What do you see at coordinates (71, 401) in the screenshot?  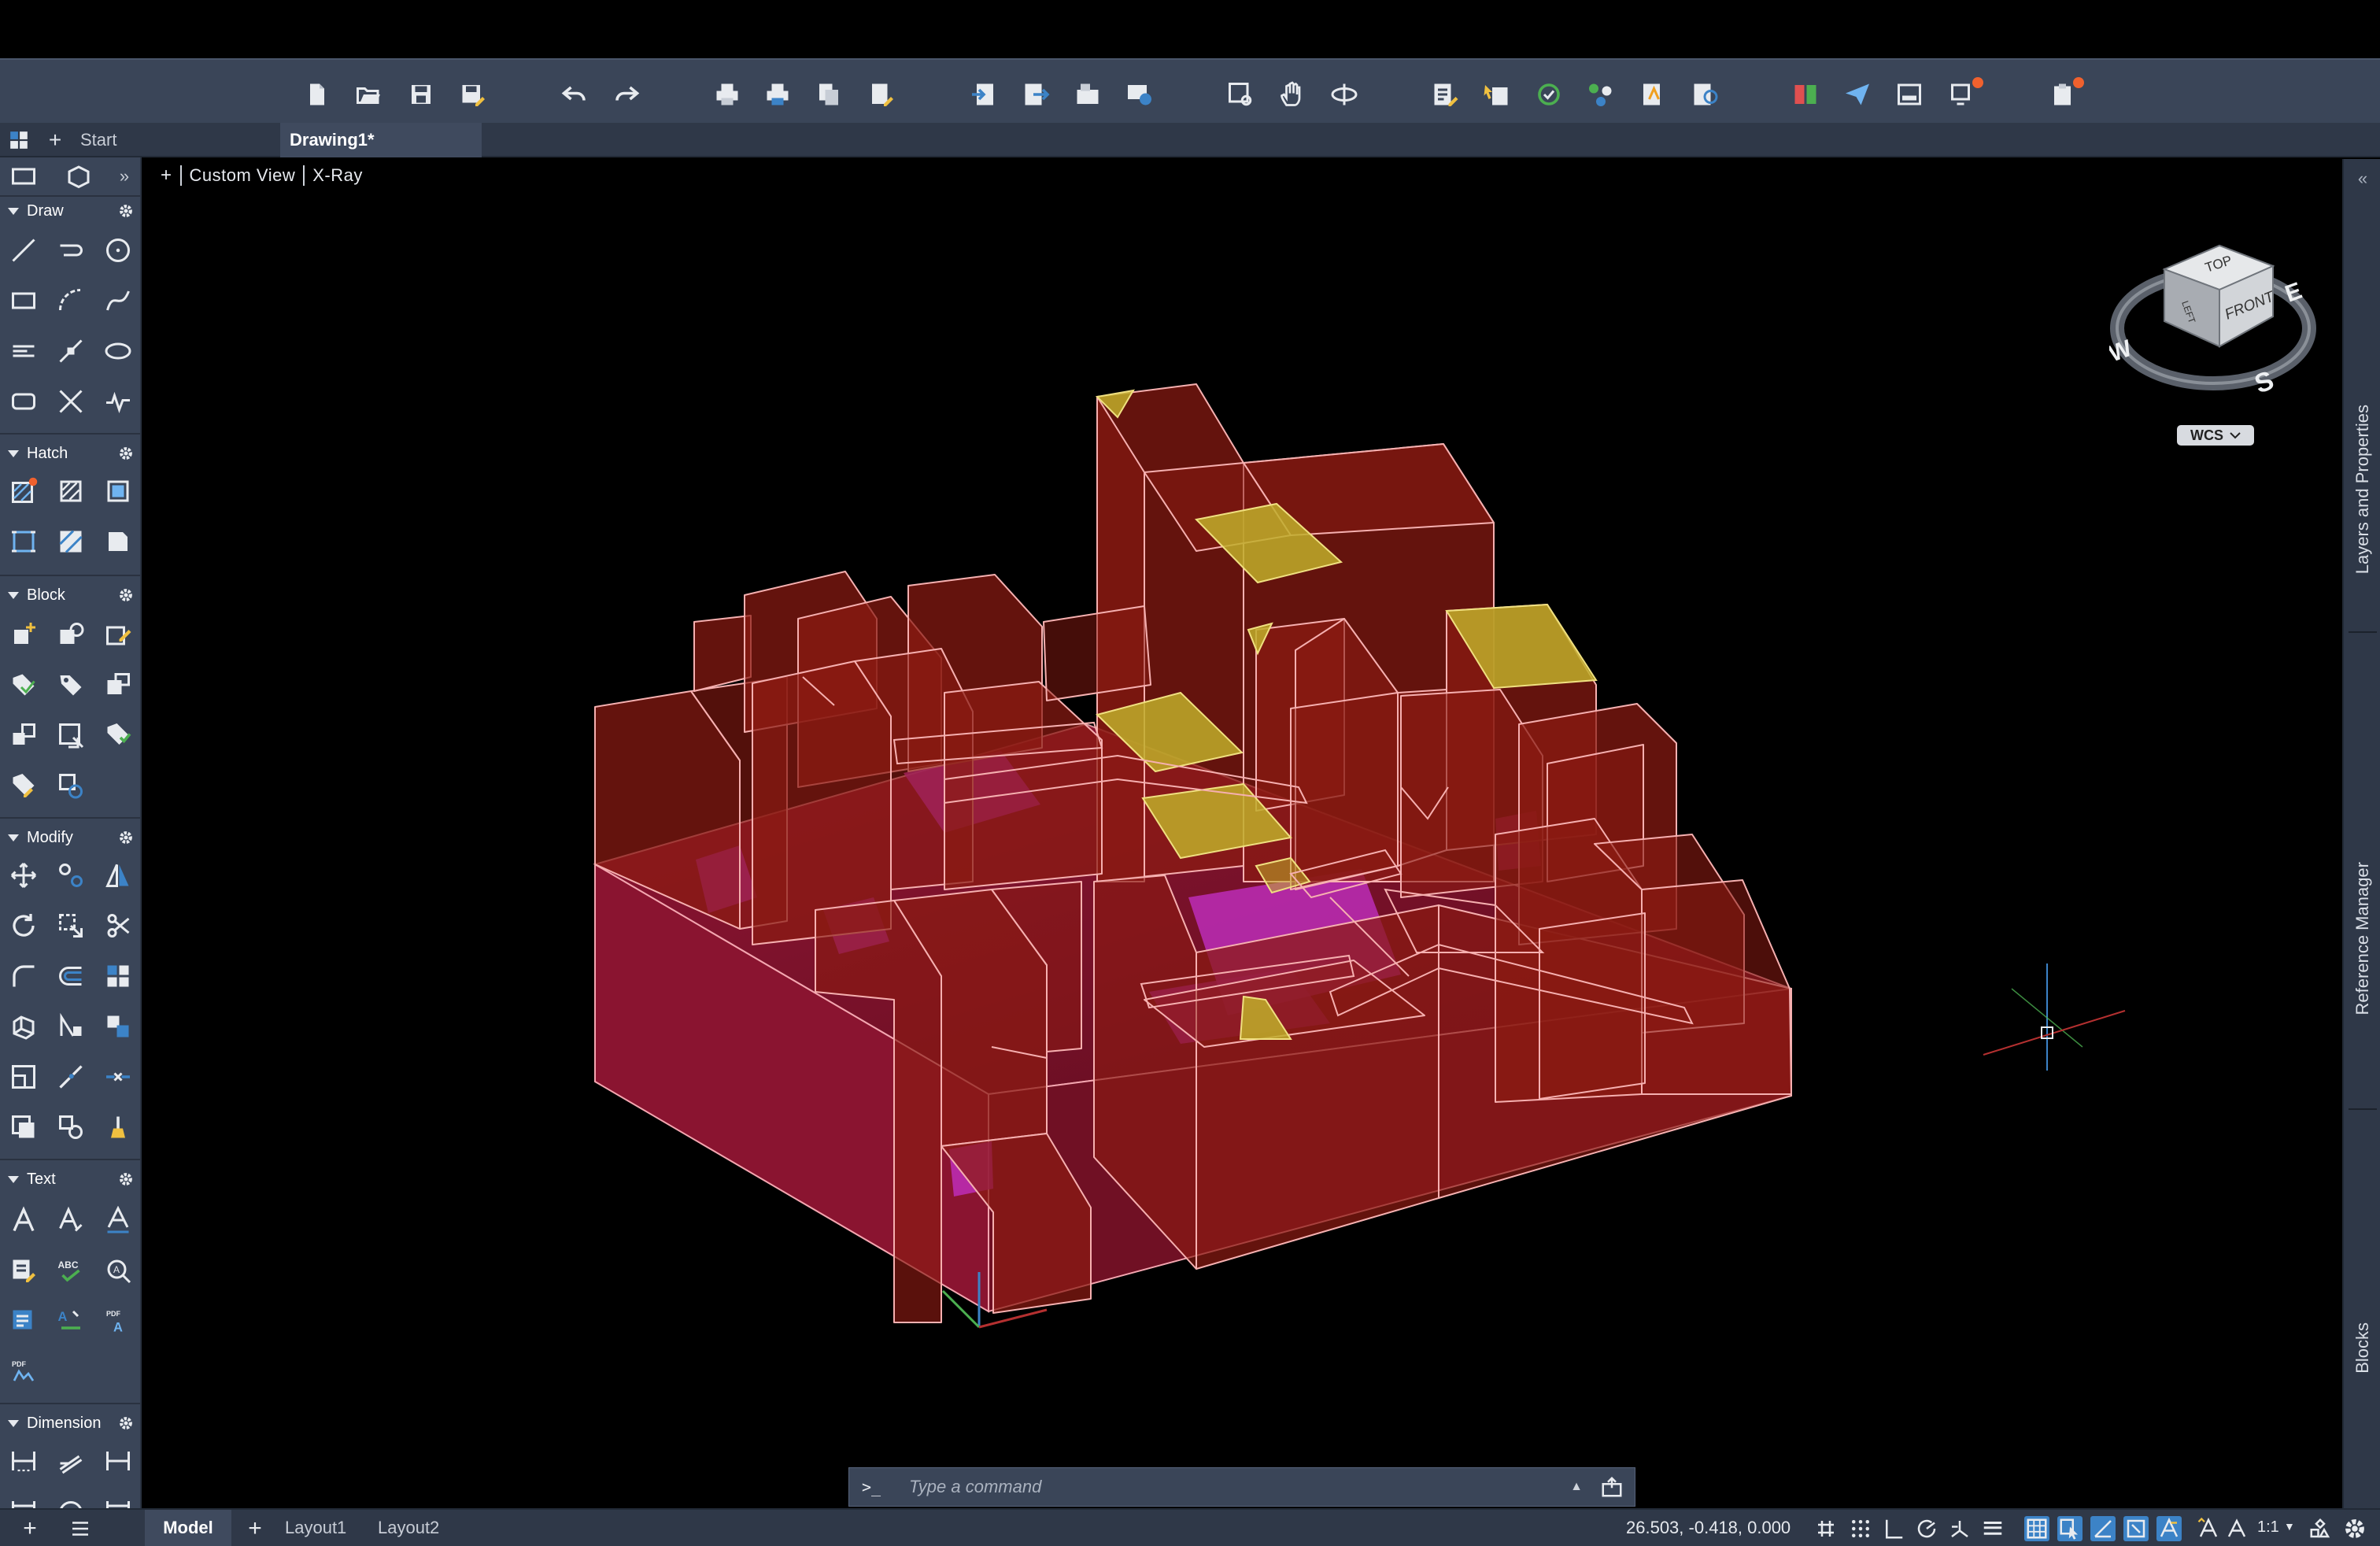 I see `construction-line-icon` at bounding box center [71, 401].